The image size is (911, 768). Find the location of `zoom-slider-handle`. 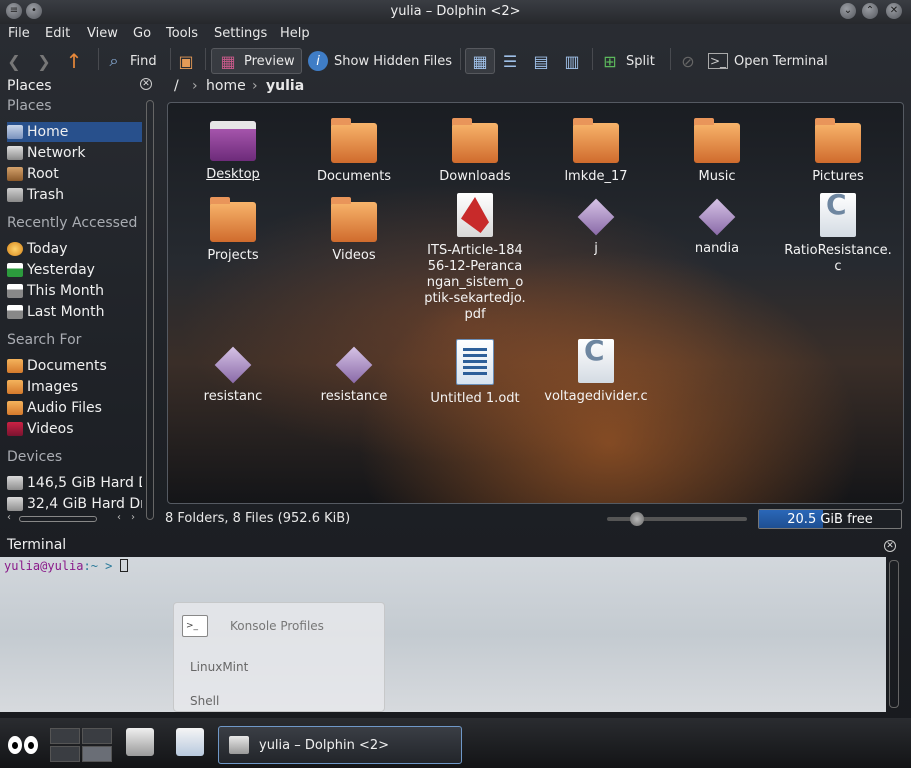

zoom-slider-handle is located at coordinates (637, 519).